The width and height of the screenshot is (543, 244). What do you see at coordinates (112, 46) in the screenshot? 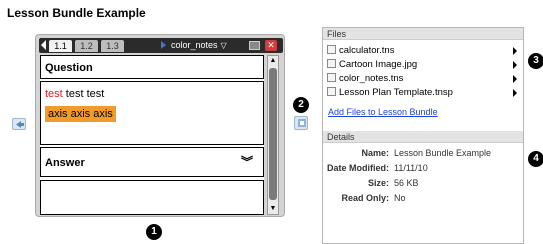
I see `tab-1-3: 1.3` at bounding box center [112, 46].